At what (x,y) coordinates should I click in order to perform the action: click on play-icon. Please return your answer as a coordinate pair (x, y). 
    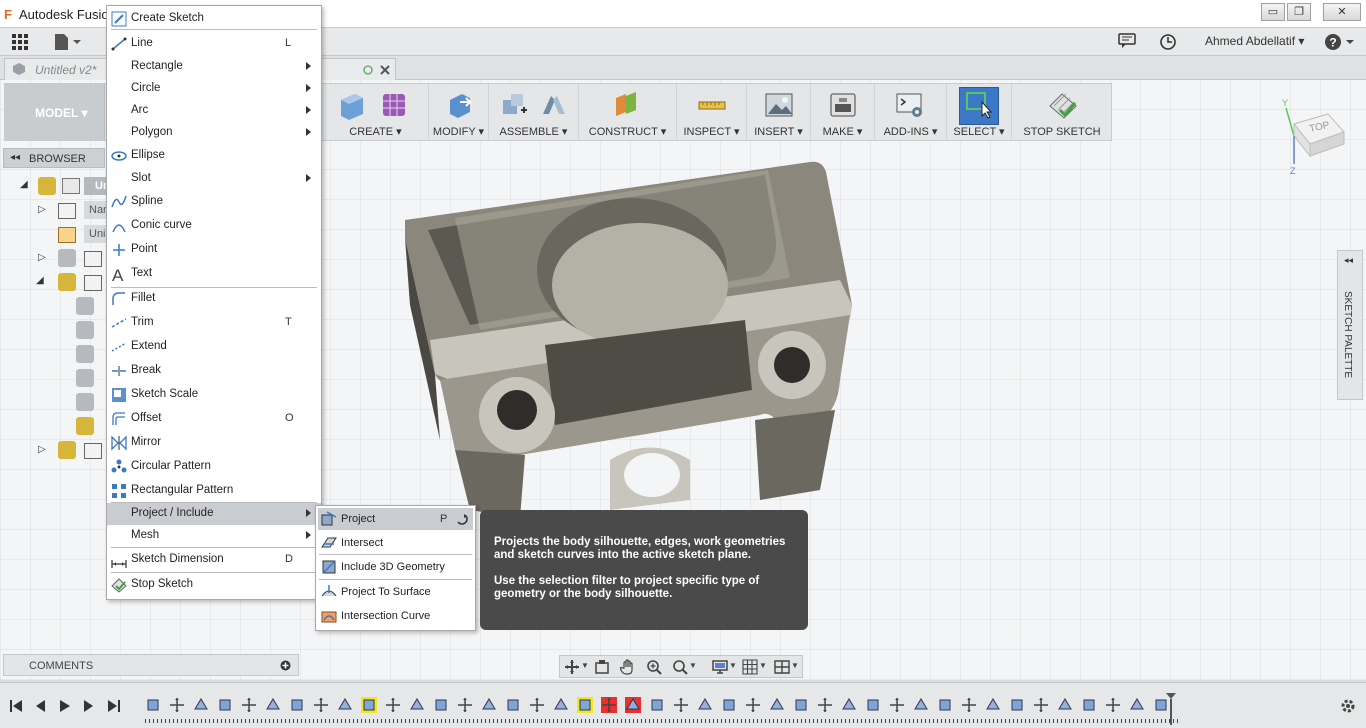
    Looking at the image, I should click on (65, 706).